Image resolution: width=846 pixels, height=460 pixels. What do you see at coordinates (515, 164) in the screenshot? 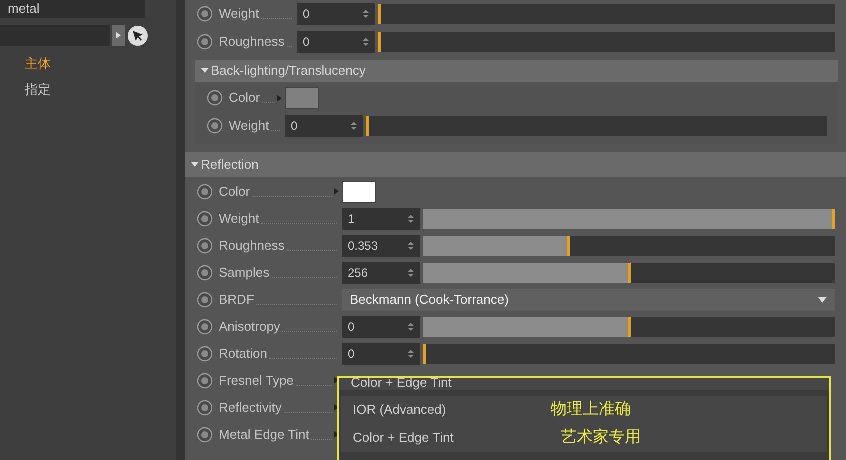
I see `section-header: Reflection` at bounding box center [515, 164].